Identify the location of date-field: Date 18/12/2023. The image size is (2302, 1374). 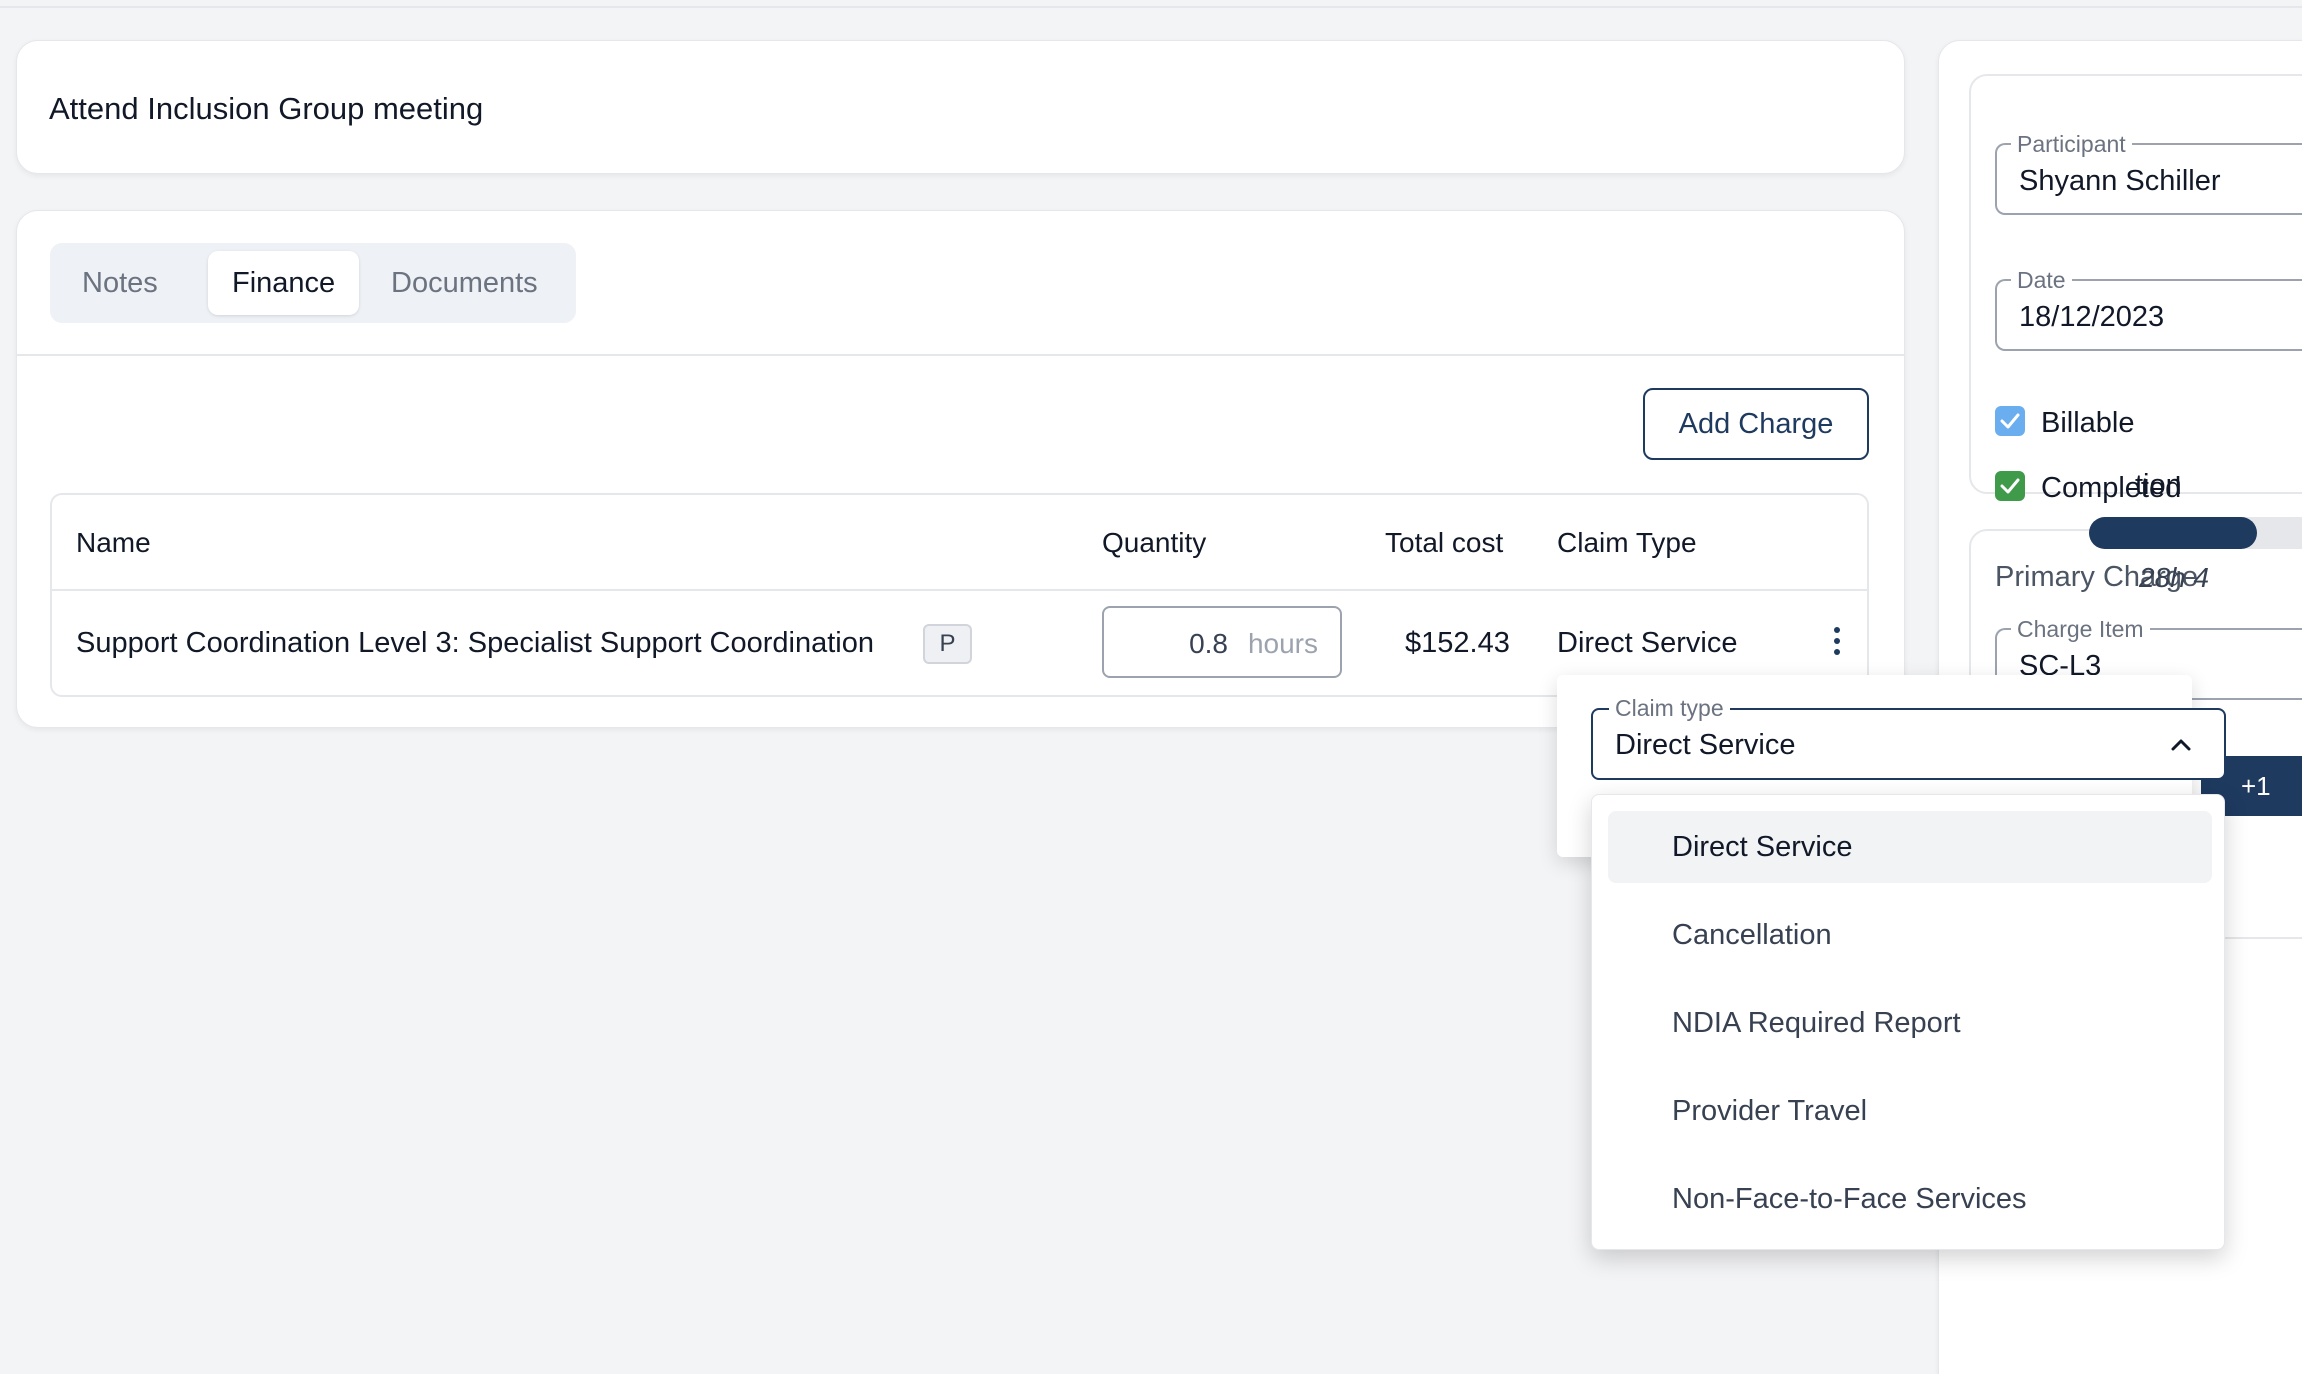
(2148, 309).